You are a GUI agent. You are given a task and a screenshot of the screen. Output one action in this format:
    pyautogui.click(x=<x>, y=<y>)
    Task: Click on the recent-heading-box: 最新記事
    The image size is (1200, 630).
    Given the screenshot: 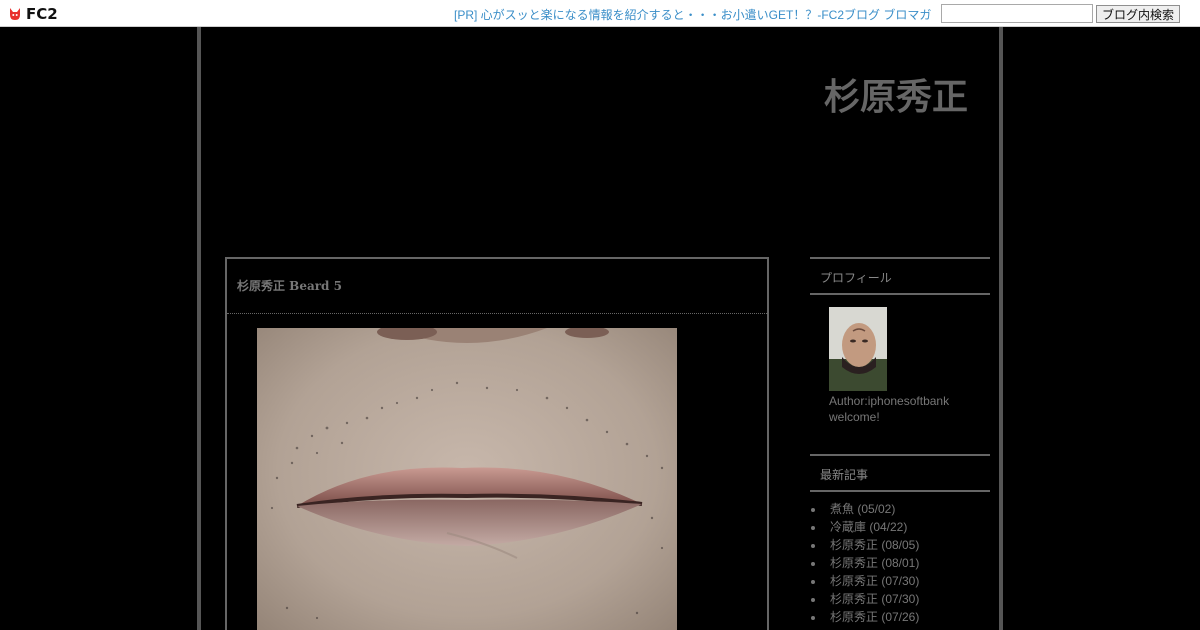 What is the action you would take?
    pyautogui.click(x=900, y=473)
    